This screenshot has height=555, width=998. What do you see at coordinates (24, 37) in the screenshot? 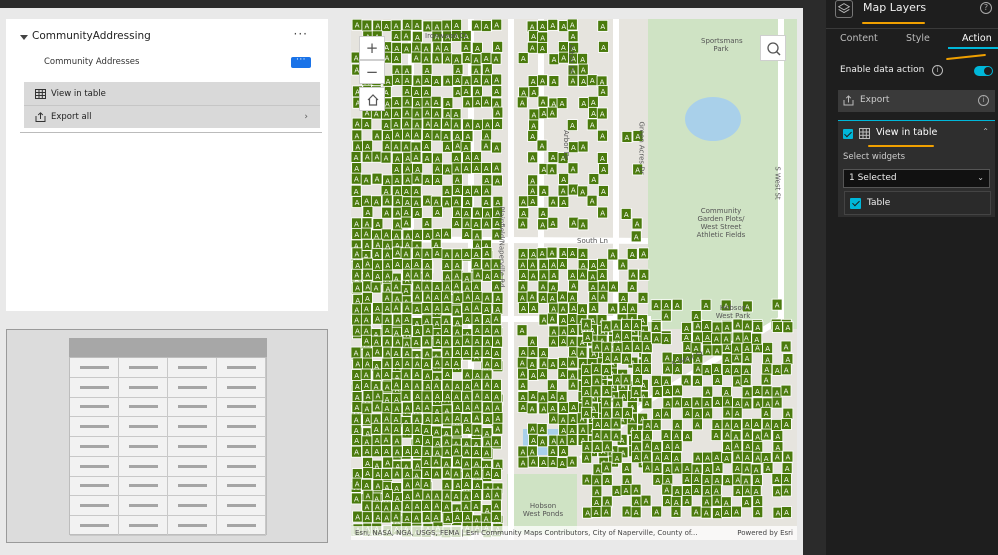
I see `collapse-triangle-icon` at bounding box center [24, 37].